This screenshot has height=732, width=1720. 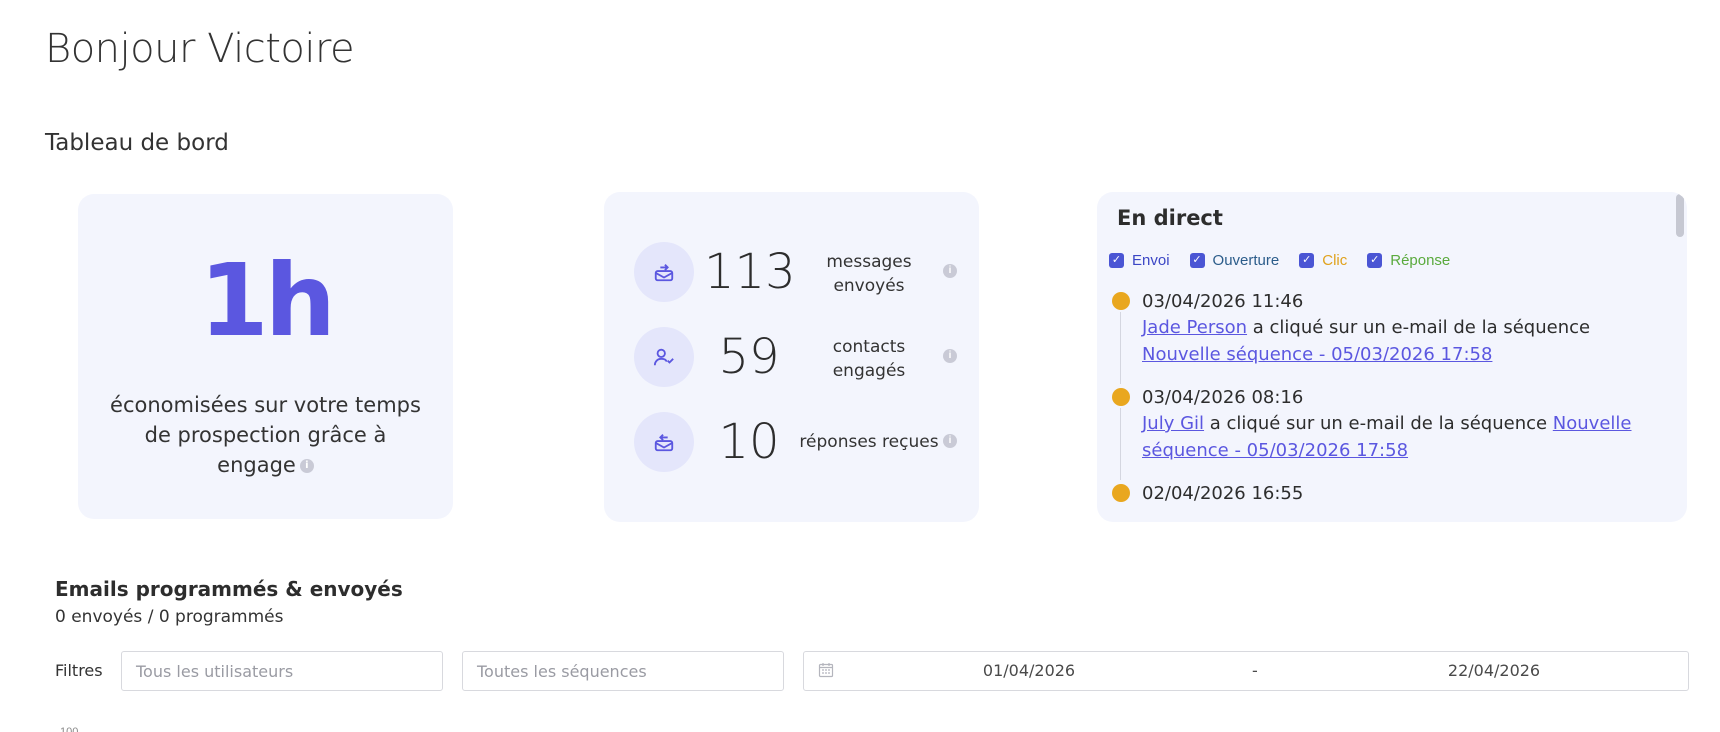 What do you see at coordinates (79, 670) in the screenshot?
I see `filters-label: Filtres` at bounding box center [79, 670].